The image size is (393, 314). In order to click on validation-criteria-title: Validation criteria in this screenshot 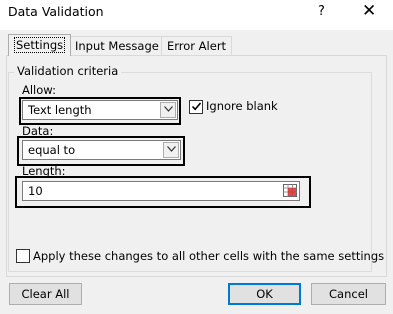, I will do `click(68, 71)`.